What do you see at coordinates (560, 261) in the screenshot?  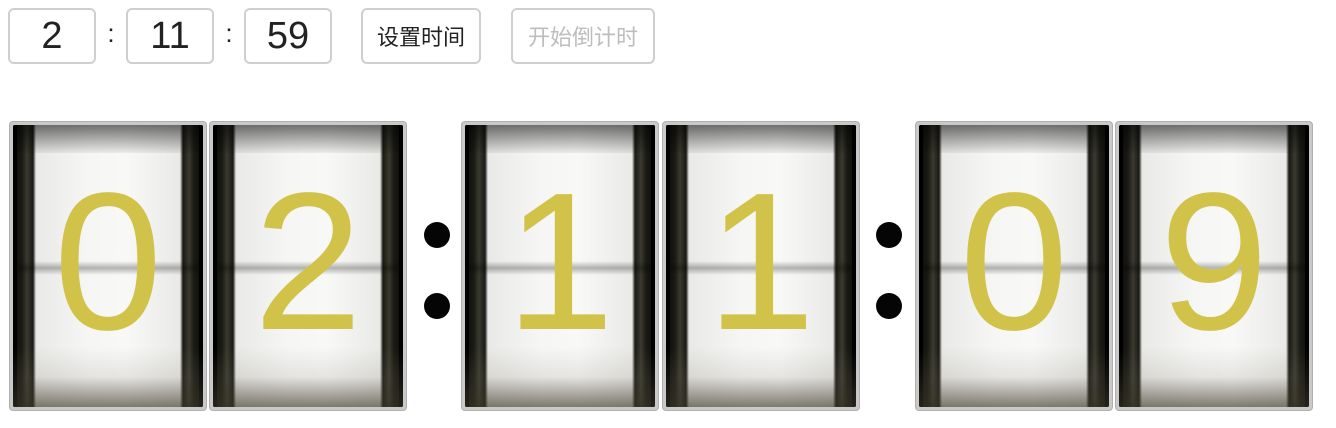 I see `minutes-tens-digit: 1` at bounding box center [560, 261].